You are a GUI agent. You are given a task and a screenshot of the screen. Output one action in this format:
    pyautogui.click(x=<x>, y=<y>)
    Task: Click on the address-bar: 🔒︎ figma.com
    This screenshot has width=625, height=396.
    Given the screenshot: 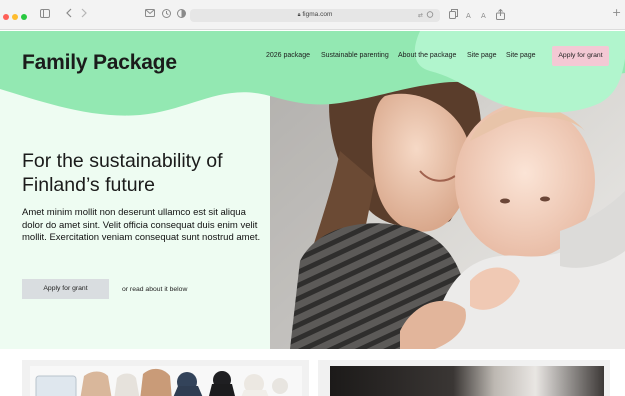 What is the action you would take?
    pyautogui.click(x=315, y=15)
    